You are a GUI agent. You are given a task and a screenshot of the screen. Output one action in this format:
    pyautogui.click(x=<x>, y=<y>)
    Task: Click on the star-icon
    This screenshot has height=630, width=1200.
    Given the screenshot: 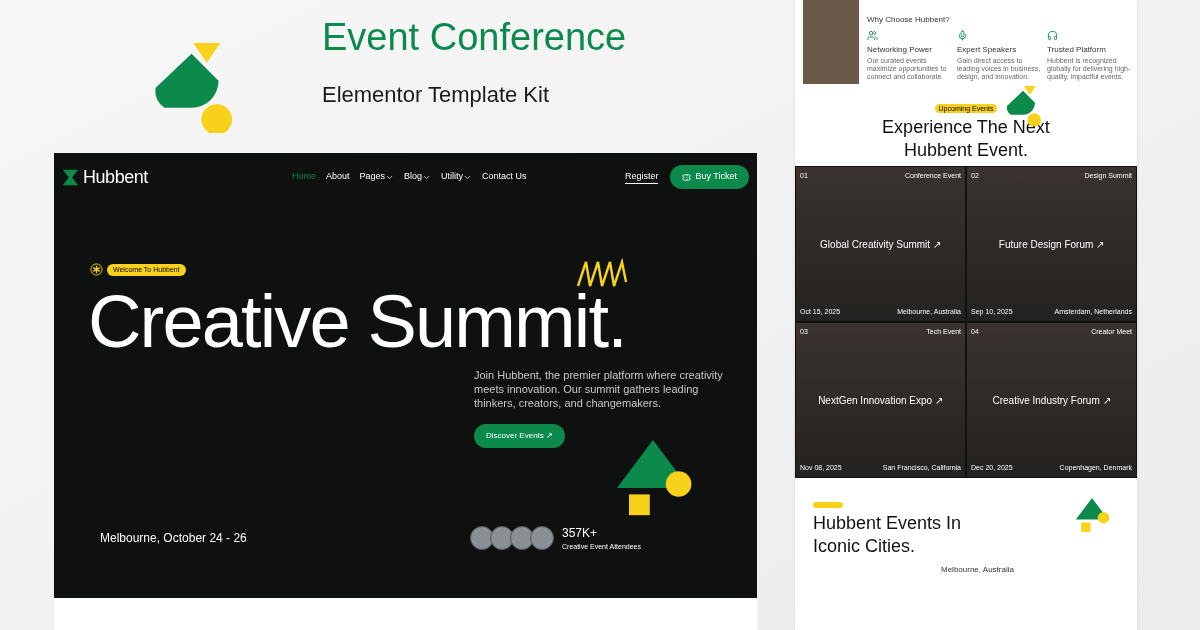 What is the action you would take?
    pyautogui.click(x=96, y=269)
    